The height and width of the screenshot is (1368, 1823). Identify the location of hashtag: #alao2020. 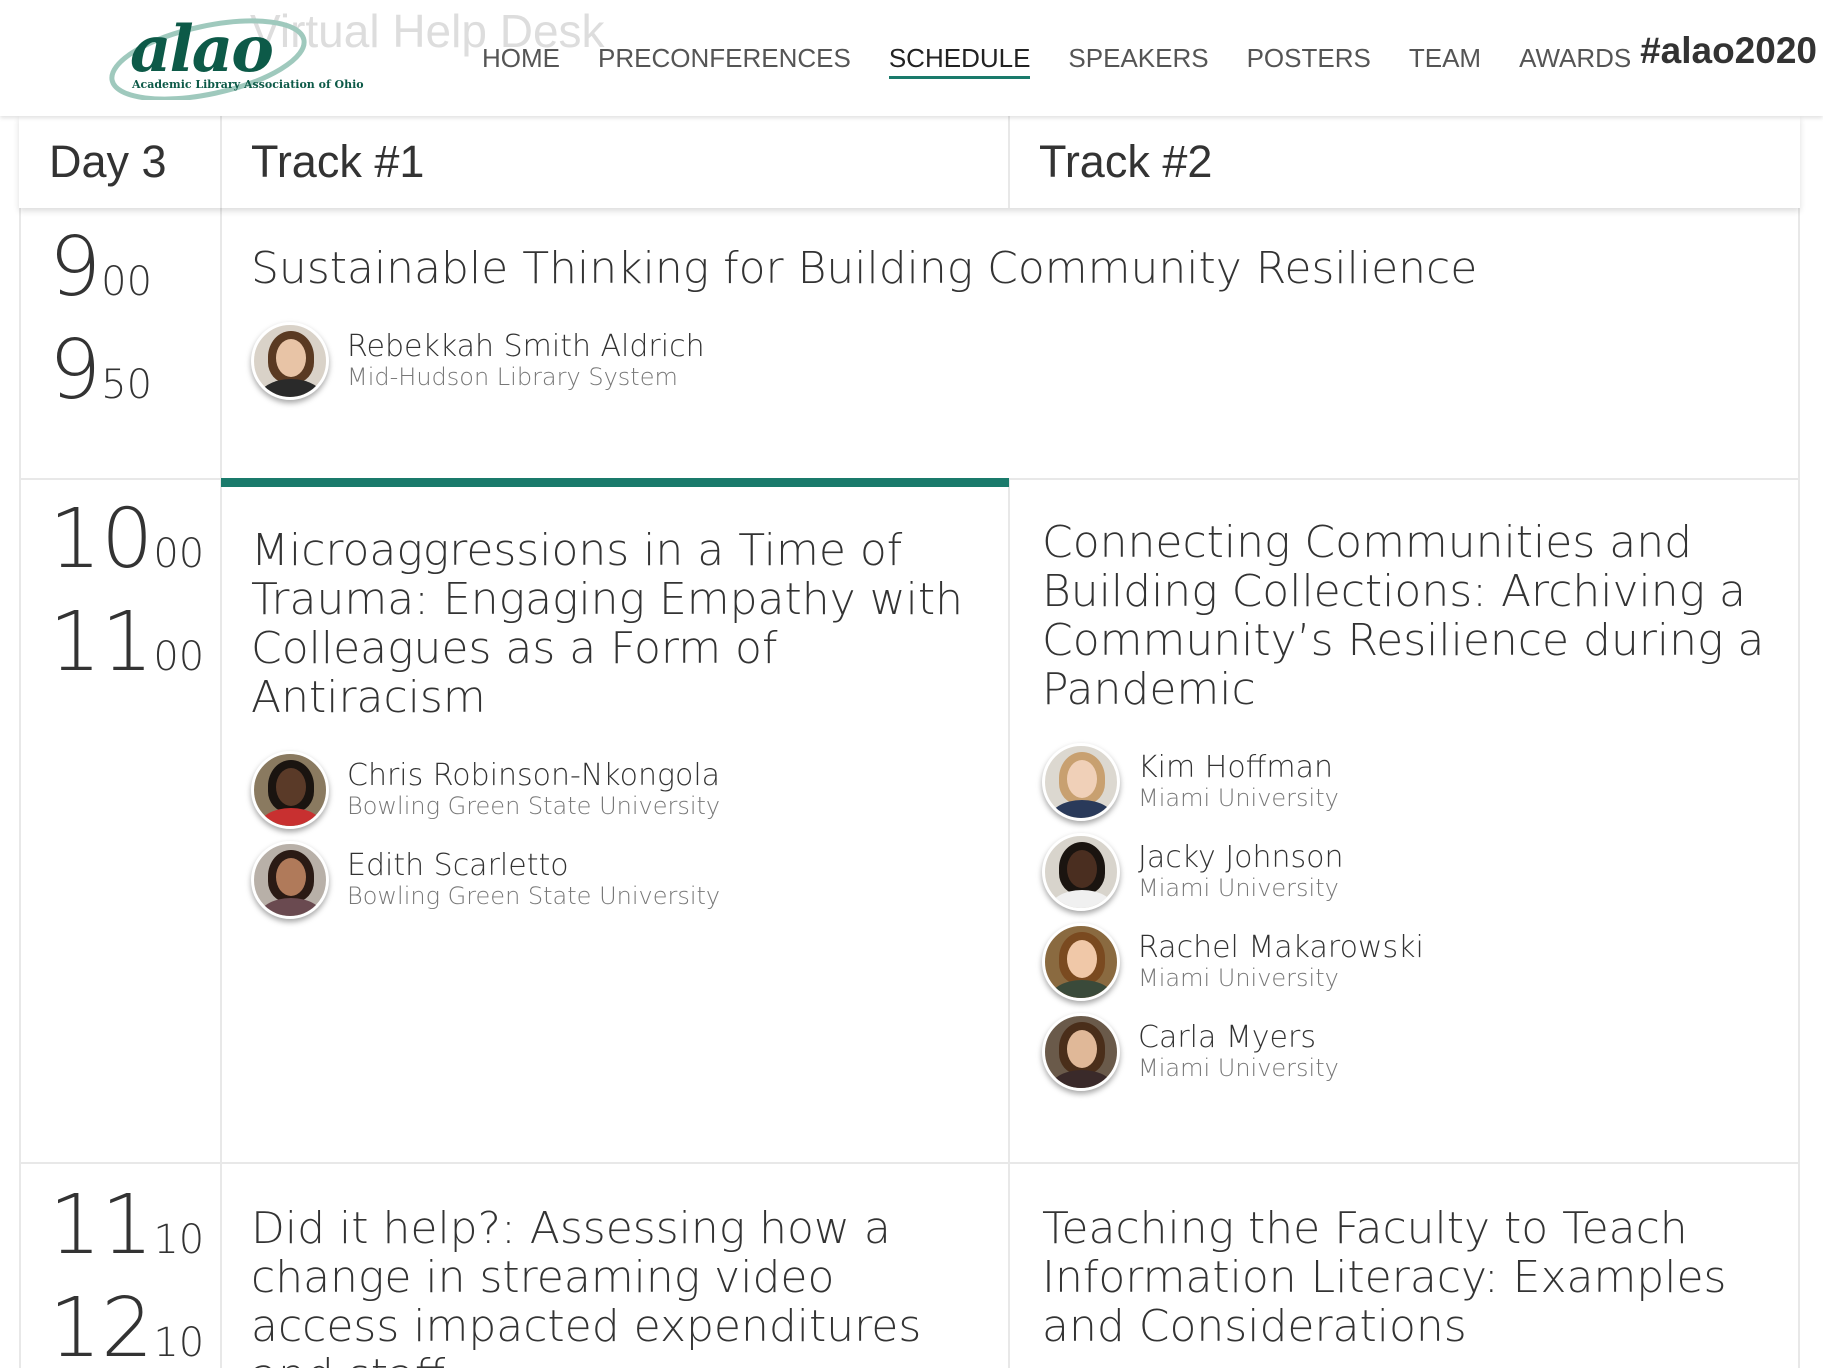
(1728, 50).